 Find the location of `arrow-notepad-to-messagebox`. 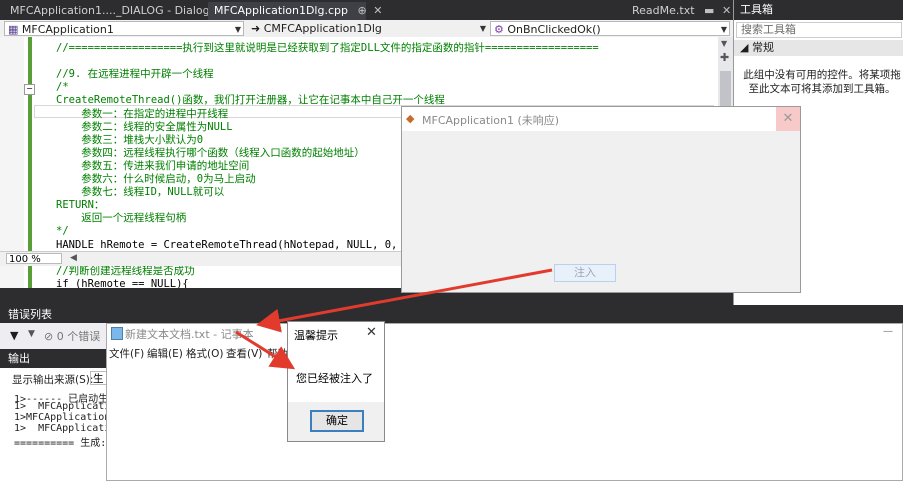

arrow-notepad-to-messagebox is located at coordinates (265, 350).